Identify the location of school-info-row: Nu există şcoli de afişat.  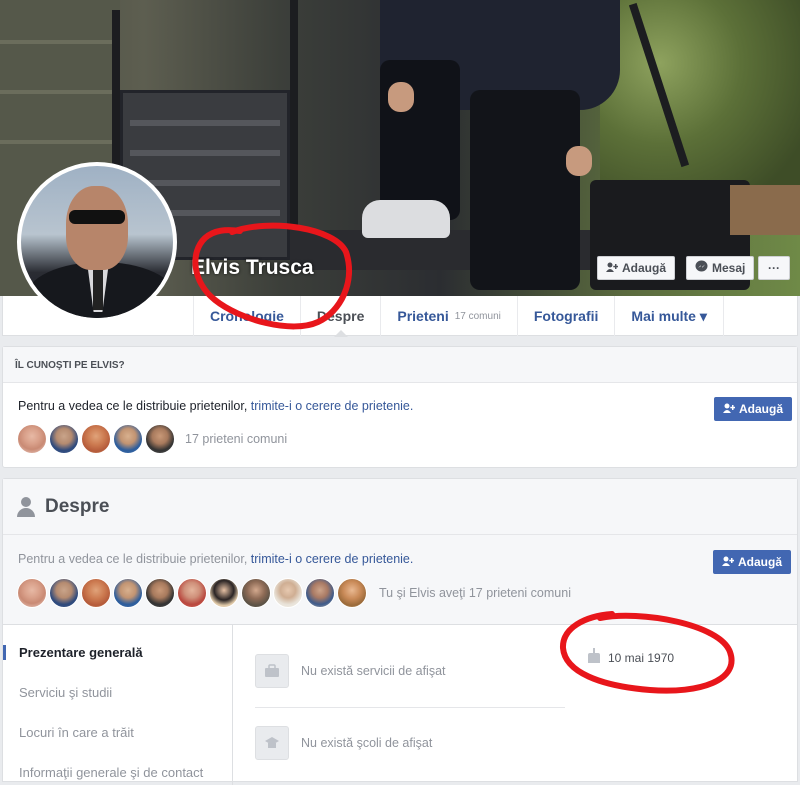
(410, 743).